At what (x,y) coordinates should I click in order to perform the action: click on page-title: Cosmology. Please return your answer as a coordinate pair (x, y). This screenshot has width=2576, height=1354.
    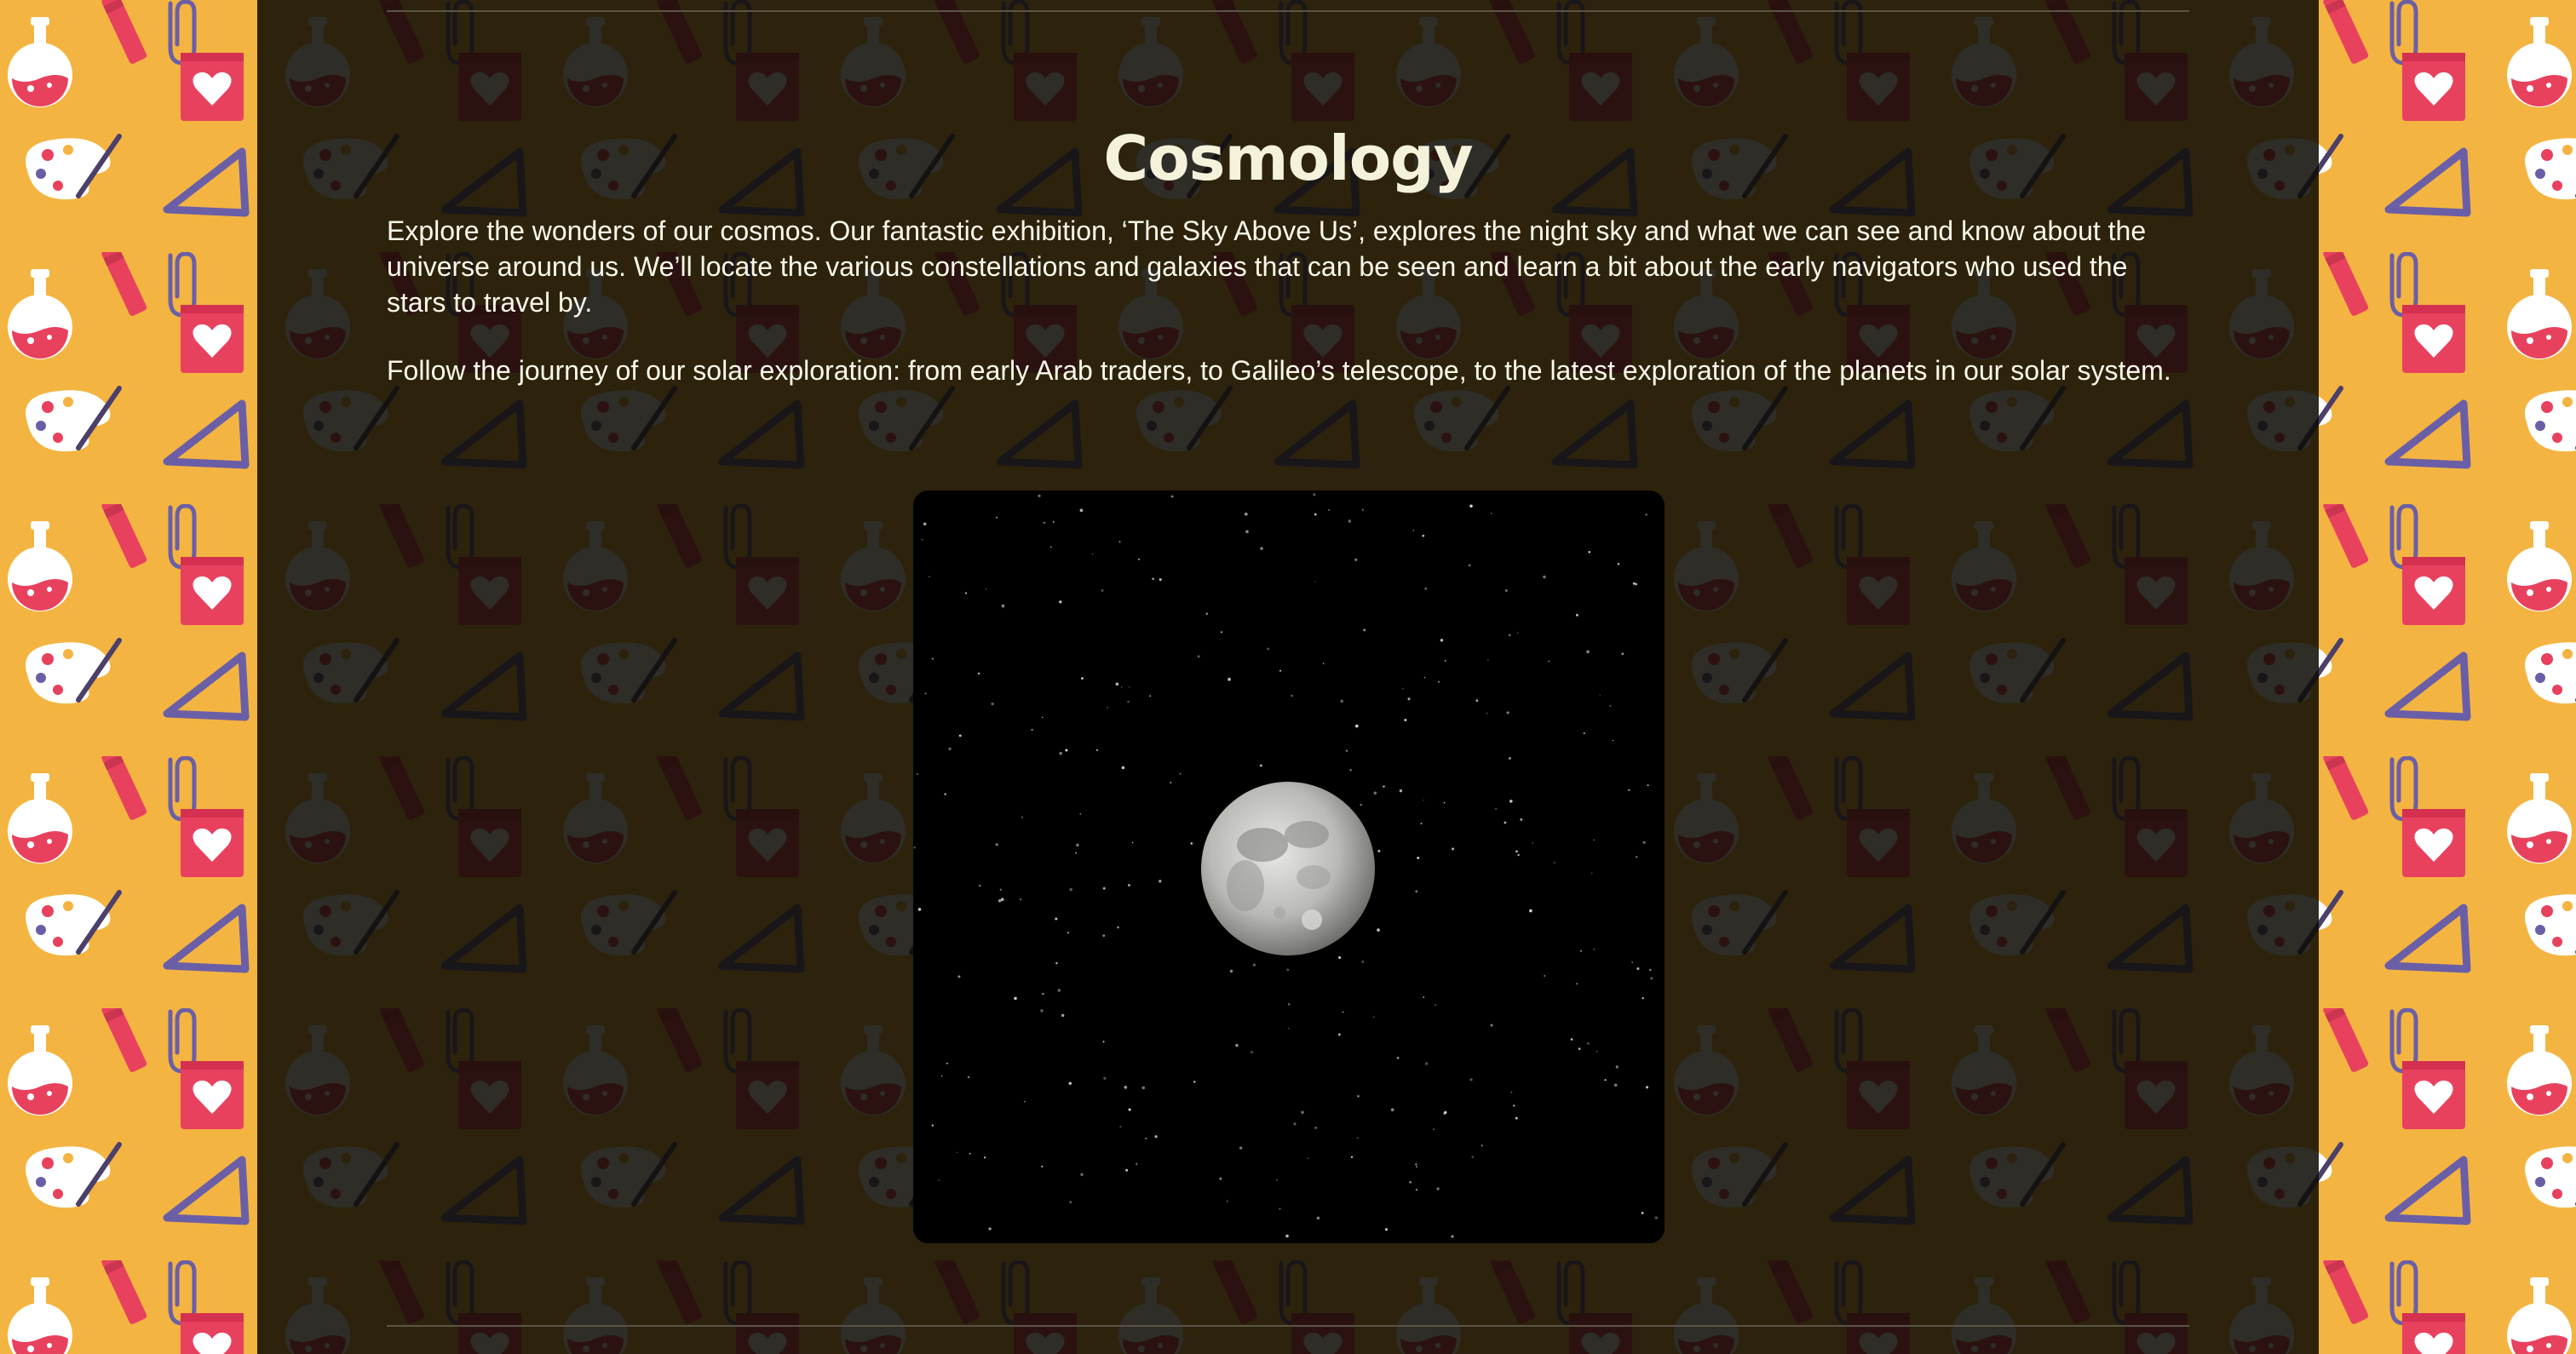
    Looking at the image, I should click on (1288, 159).